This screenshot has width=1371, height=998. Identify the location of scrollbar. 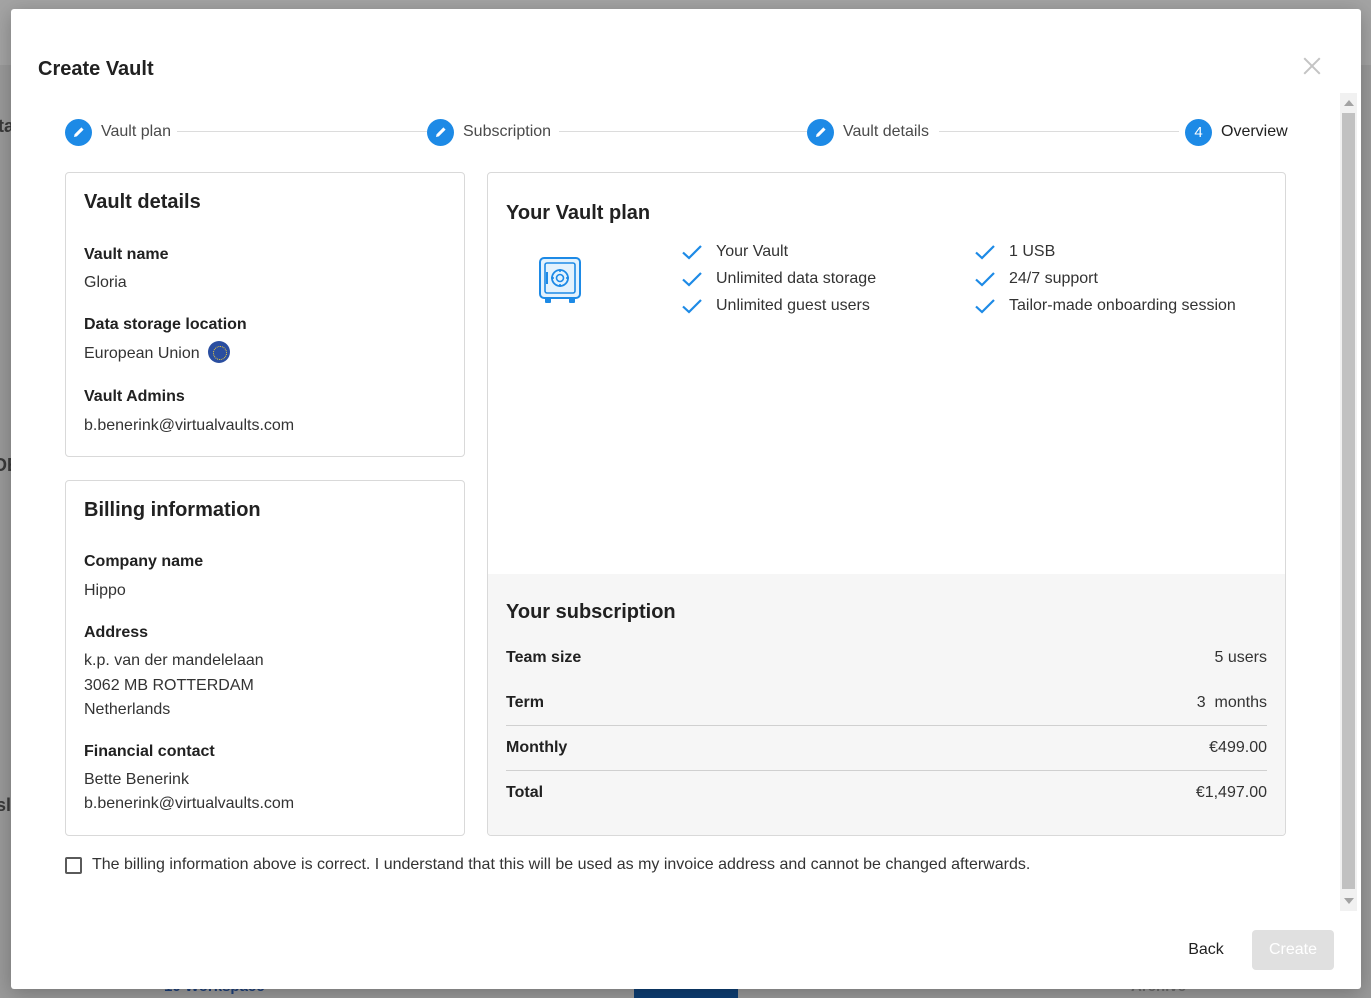
(1348, 502).